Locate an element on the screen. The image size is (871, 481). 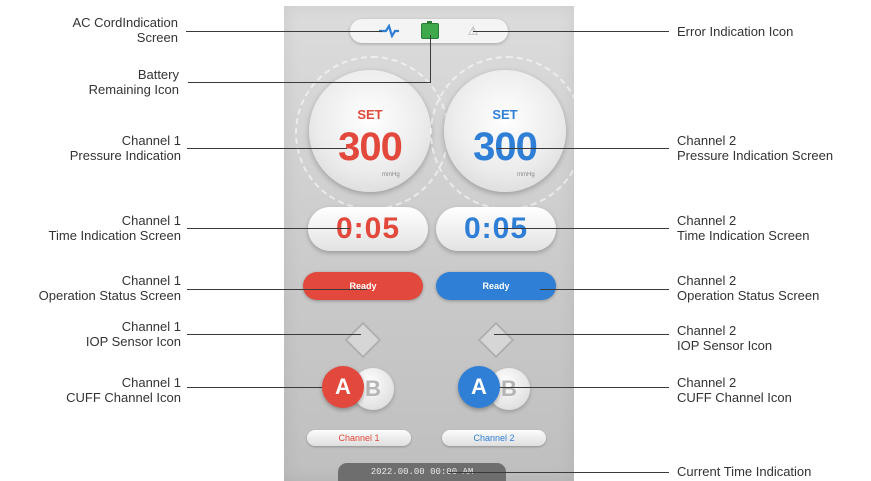
label-ch1-pressure-line2: Pressure Indication is located at coordinates (125, 155).